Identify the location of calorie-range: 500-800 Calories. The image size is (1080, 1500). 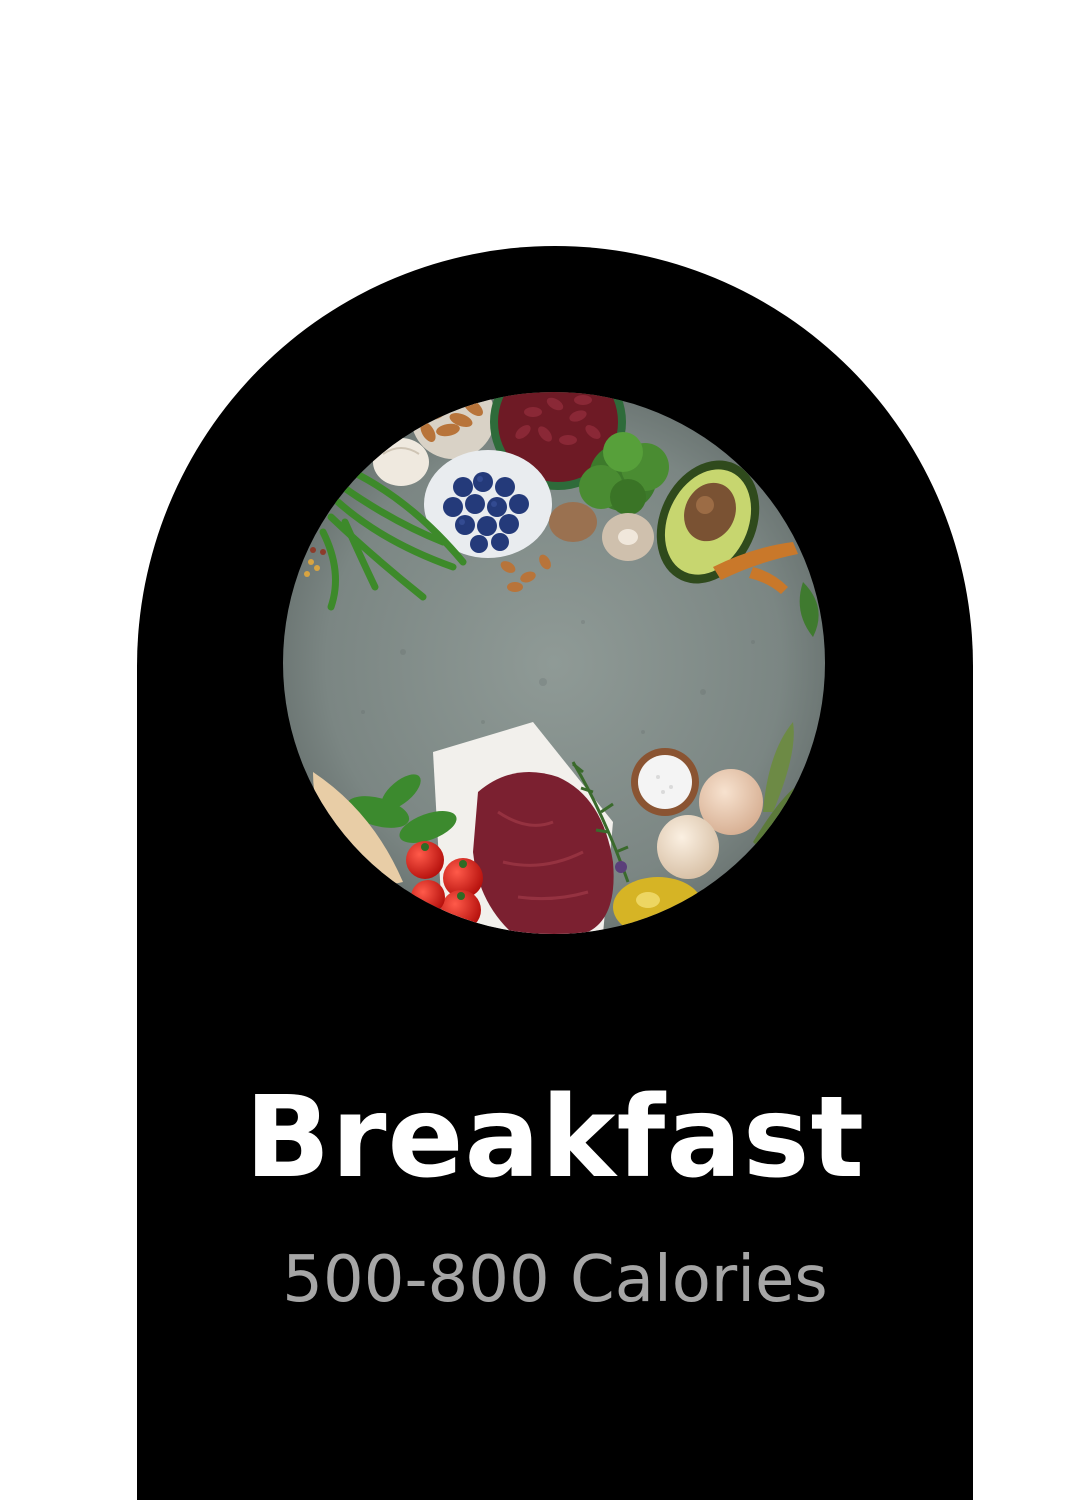
(555, 1280).